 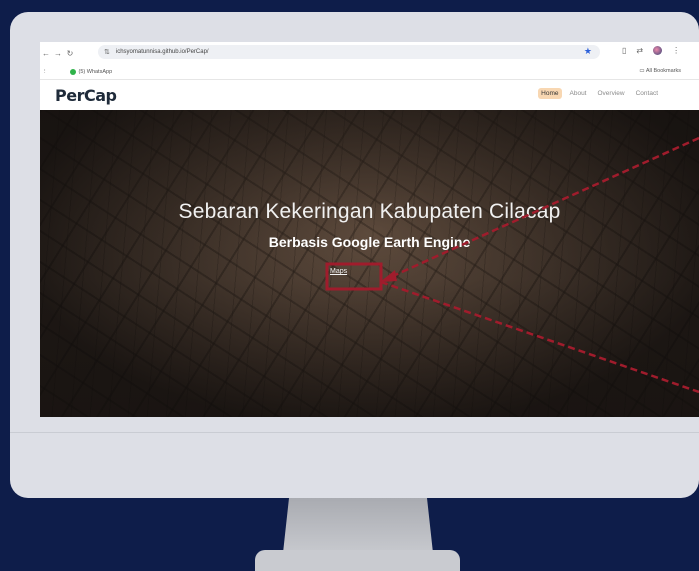 I want to click on whatsapp-icon, so click(x=72, y=71).